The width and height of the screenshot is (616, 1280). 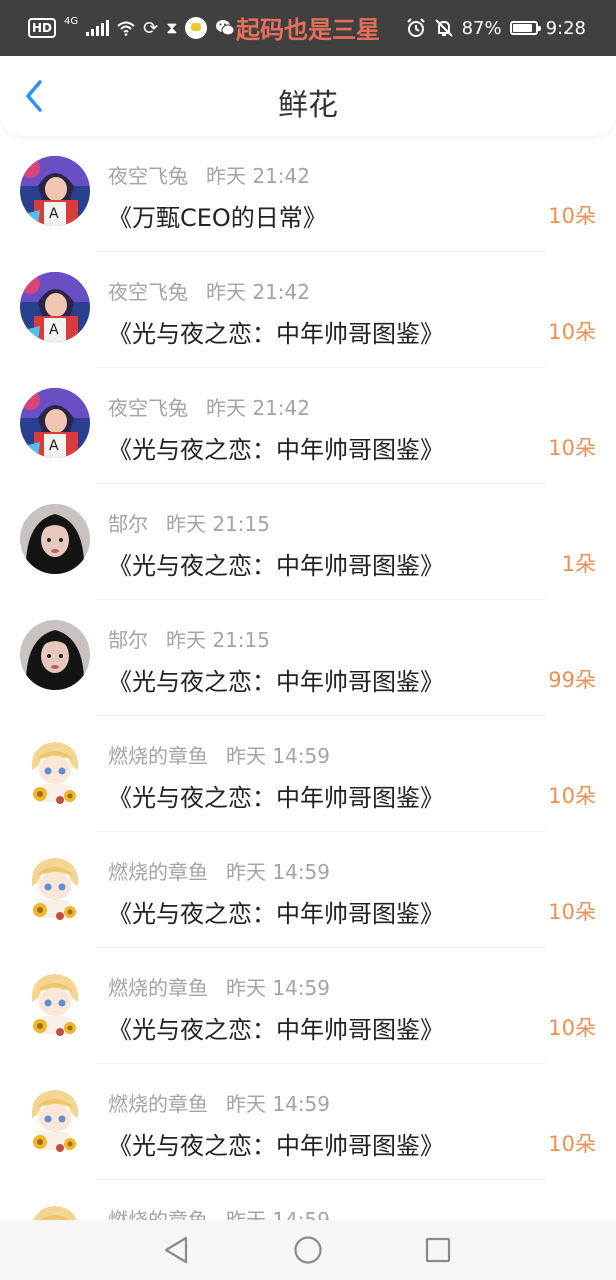 I want to click on flower-count: 99朵, so click(x=572, y=680).